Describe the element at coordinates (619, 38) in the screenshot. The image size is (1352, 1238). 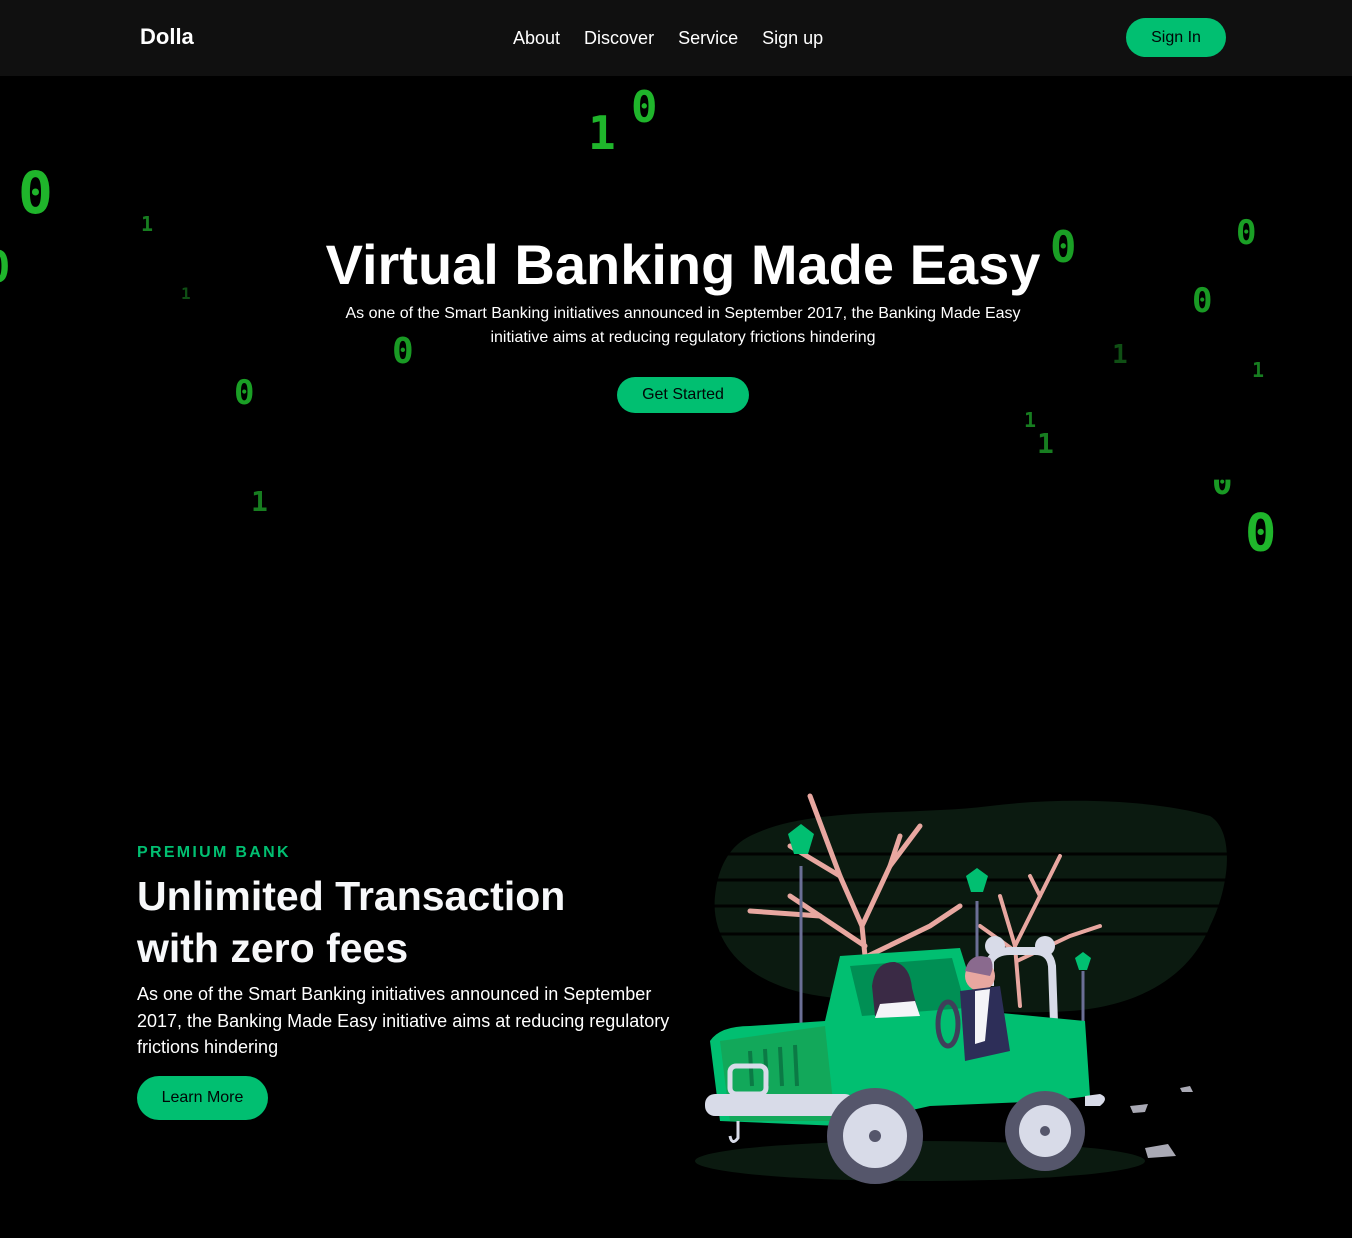
I see `nav-link-discover: Discover` at that location.